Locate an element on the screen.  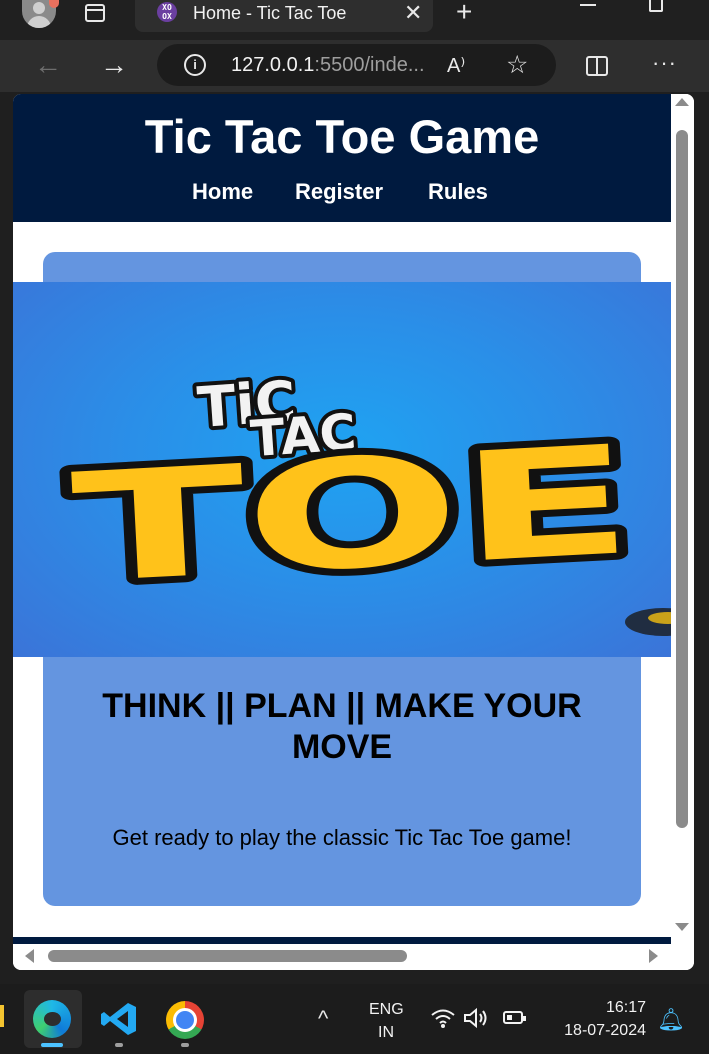
forward-button: → is located at coordinates (114, 65).